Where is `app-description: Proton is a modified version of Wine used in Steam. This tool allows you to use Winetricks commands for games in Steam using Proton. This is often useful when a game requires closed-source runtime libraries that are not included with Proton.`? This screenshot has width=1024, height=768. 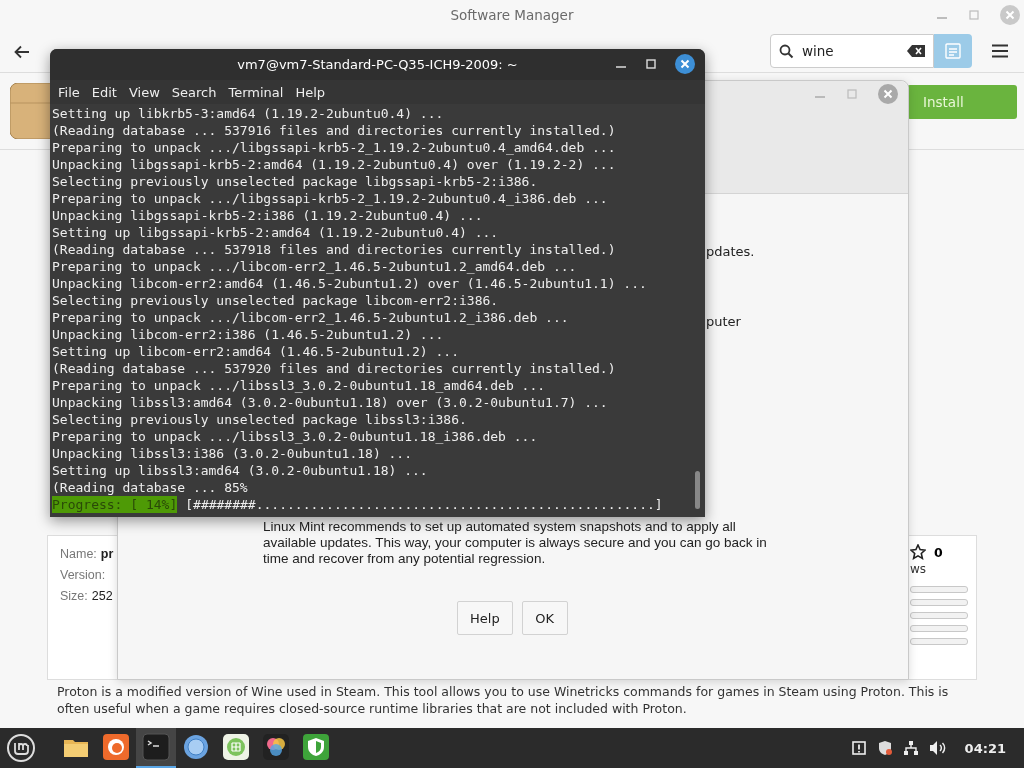 app-description: Proton is a modified version of Wine used in Steam. This tool allows you to use Winetricks commands for games in Steam using Proton. This is often useful when a game requires closed-source runtime libraries that are not included with Proton. is located at coordinates (503, 700).